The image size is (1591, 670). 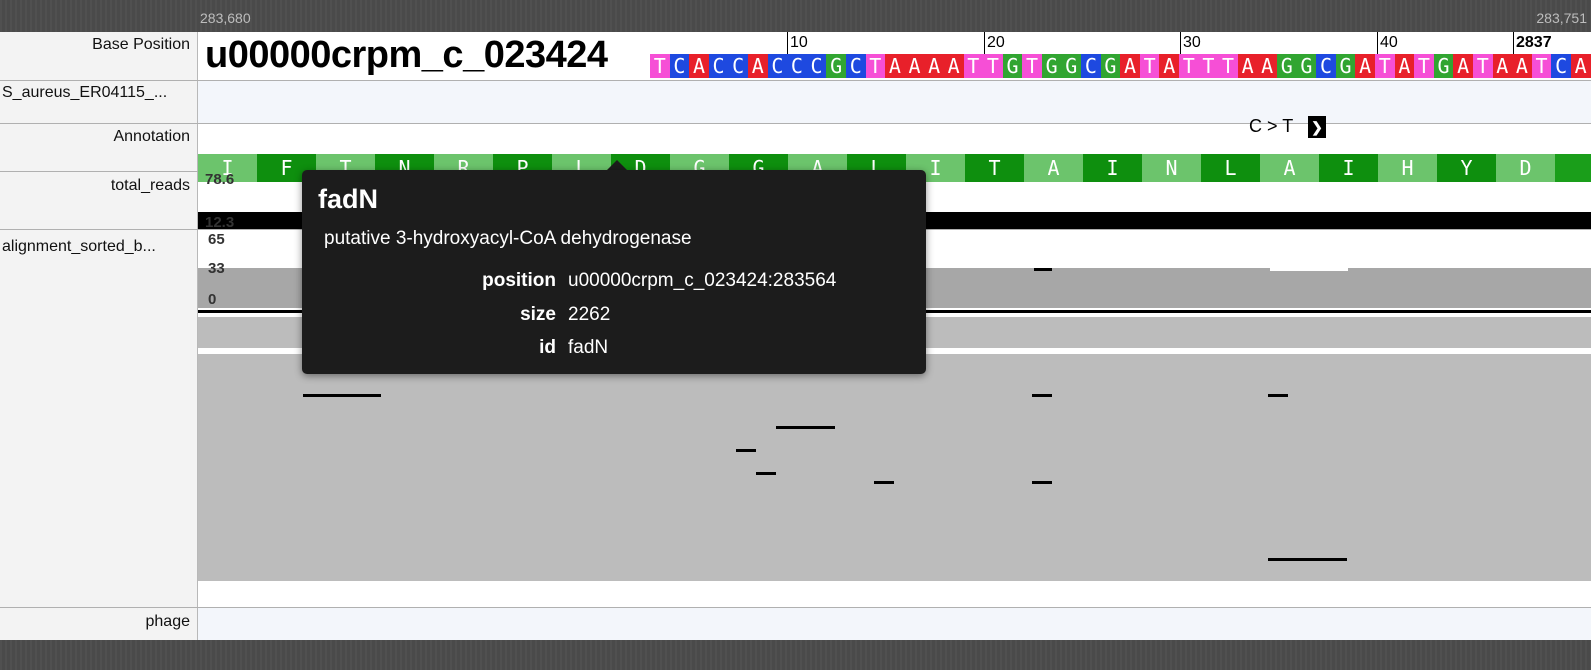 What do you see at coordinates (1317, 127) in the screenshot?
I see `chevron-right-icon: ❯` at bounding box center [1317, 127].